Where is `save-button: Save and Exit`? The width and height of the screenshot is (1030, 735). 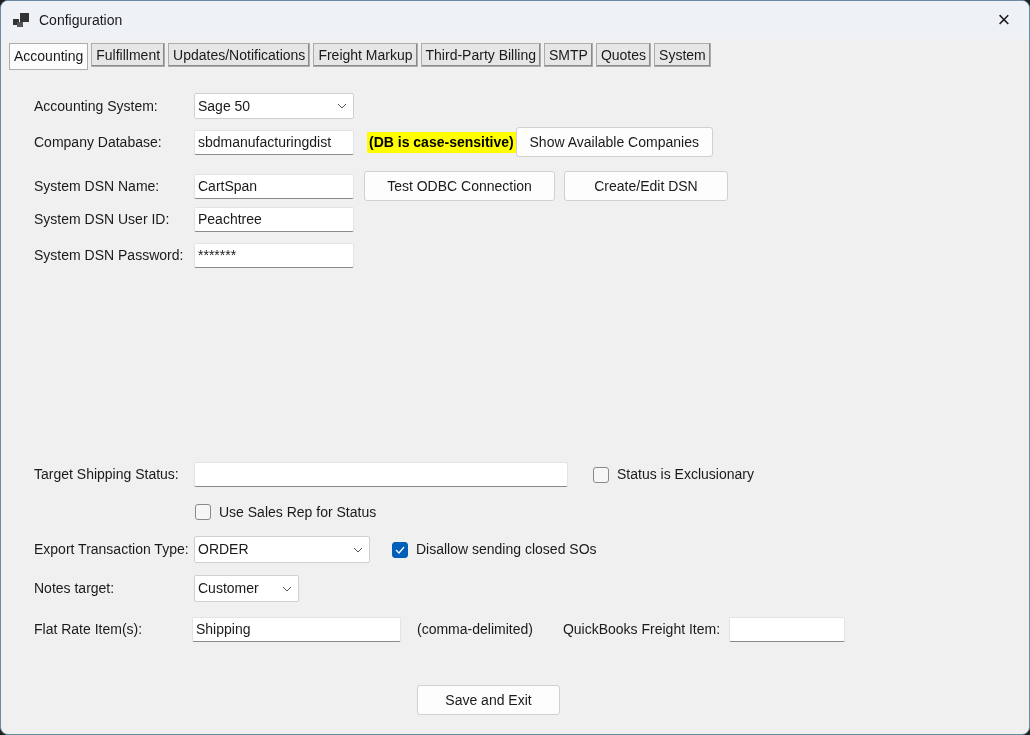
save-button: Save and Exit is located at coordinates (488, 700).